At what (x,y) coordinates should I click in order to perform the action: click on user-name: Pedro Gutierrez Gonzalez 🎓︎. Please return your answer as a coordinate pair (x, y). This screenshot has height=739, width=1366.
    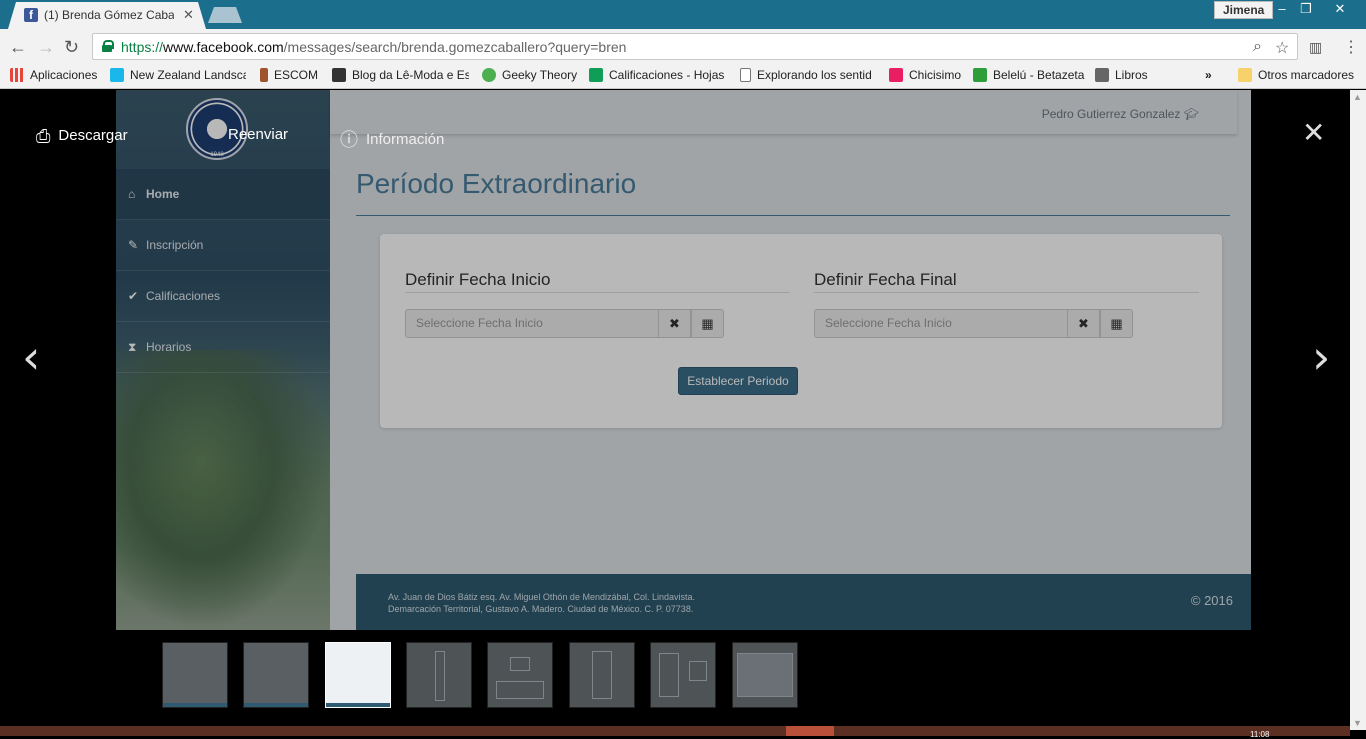
    Looking at the image, I should click on (1120, 114).